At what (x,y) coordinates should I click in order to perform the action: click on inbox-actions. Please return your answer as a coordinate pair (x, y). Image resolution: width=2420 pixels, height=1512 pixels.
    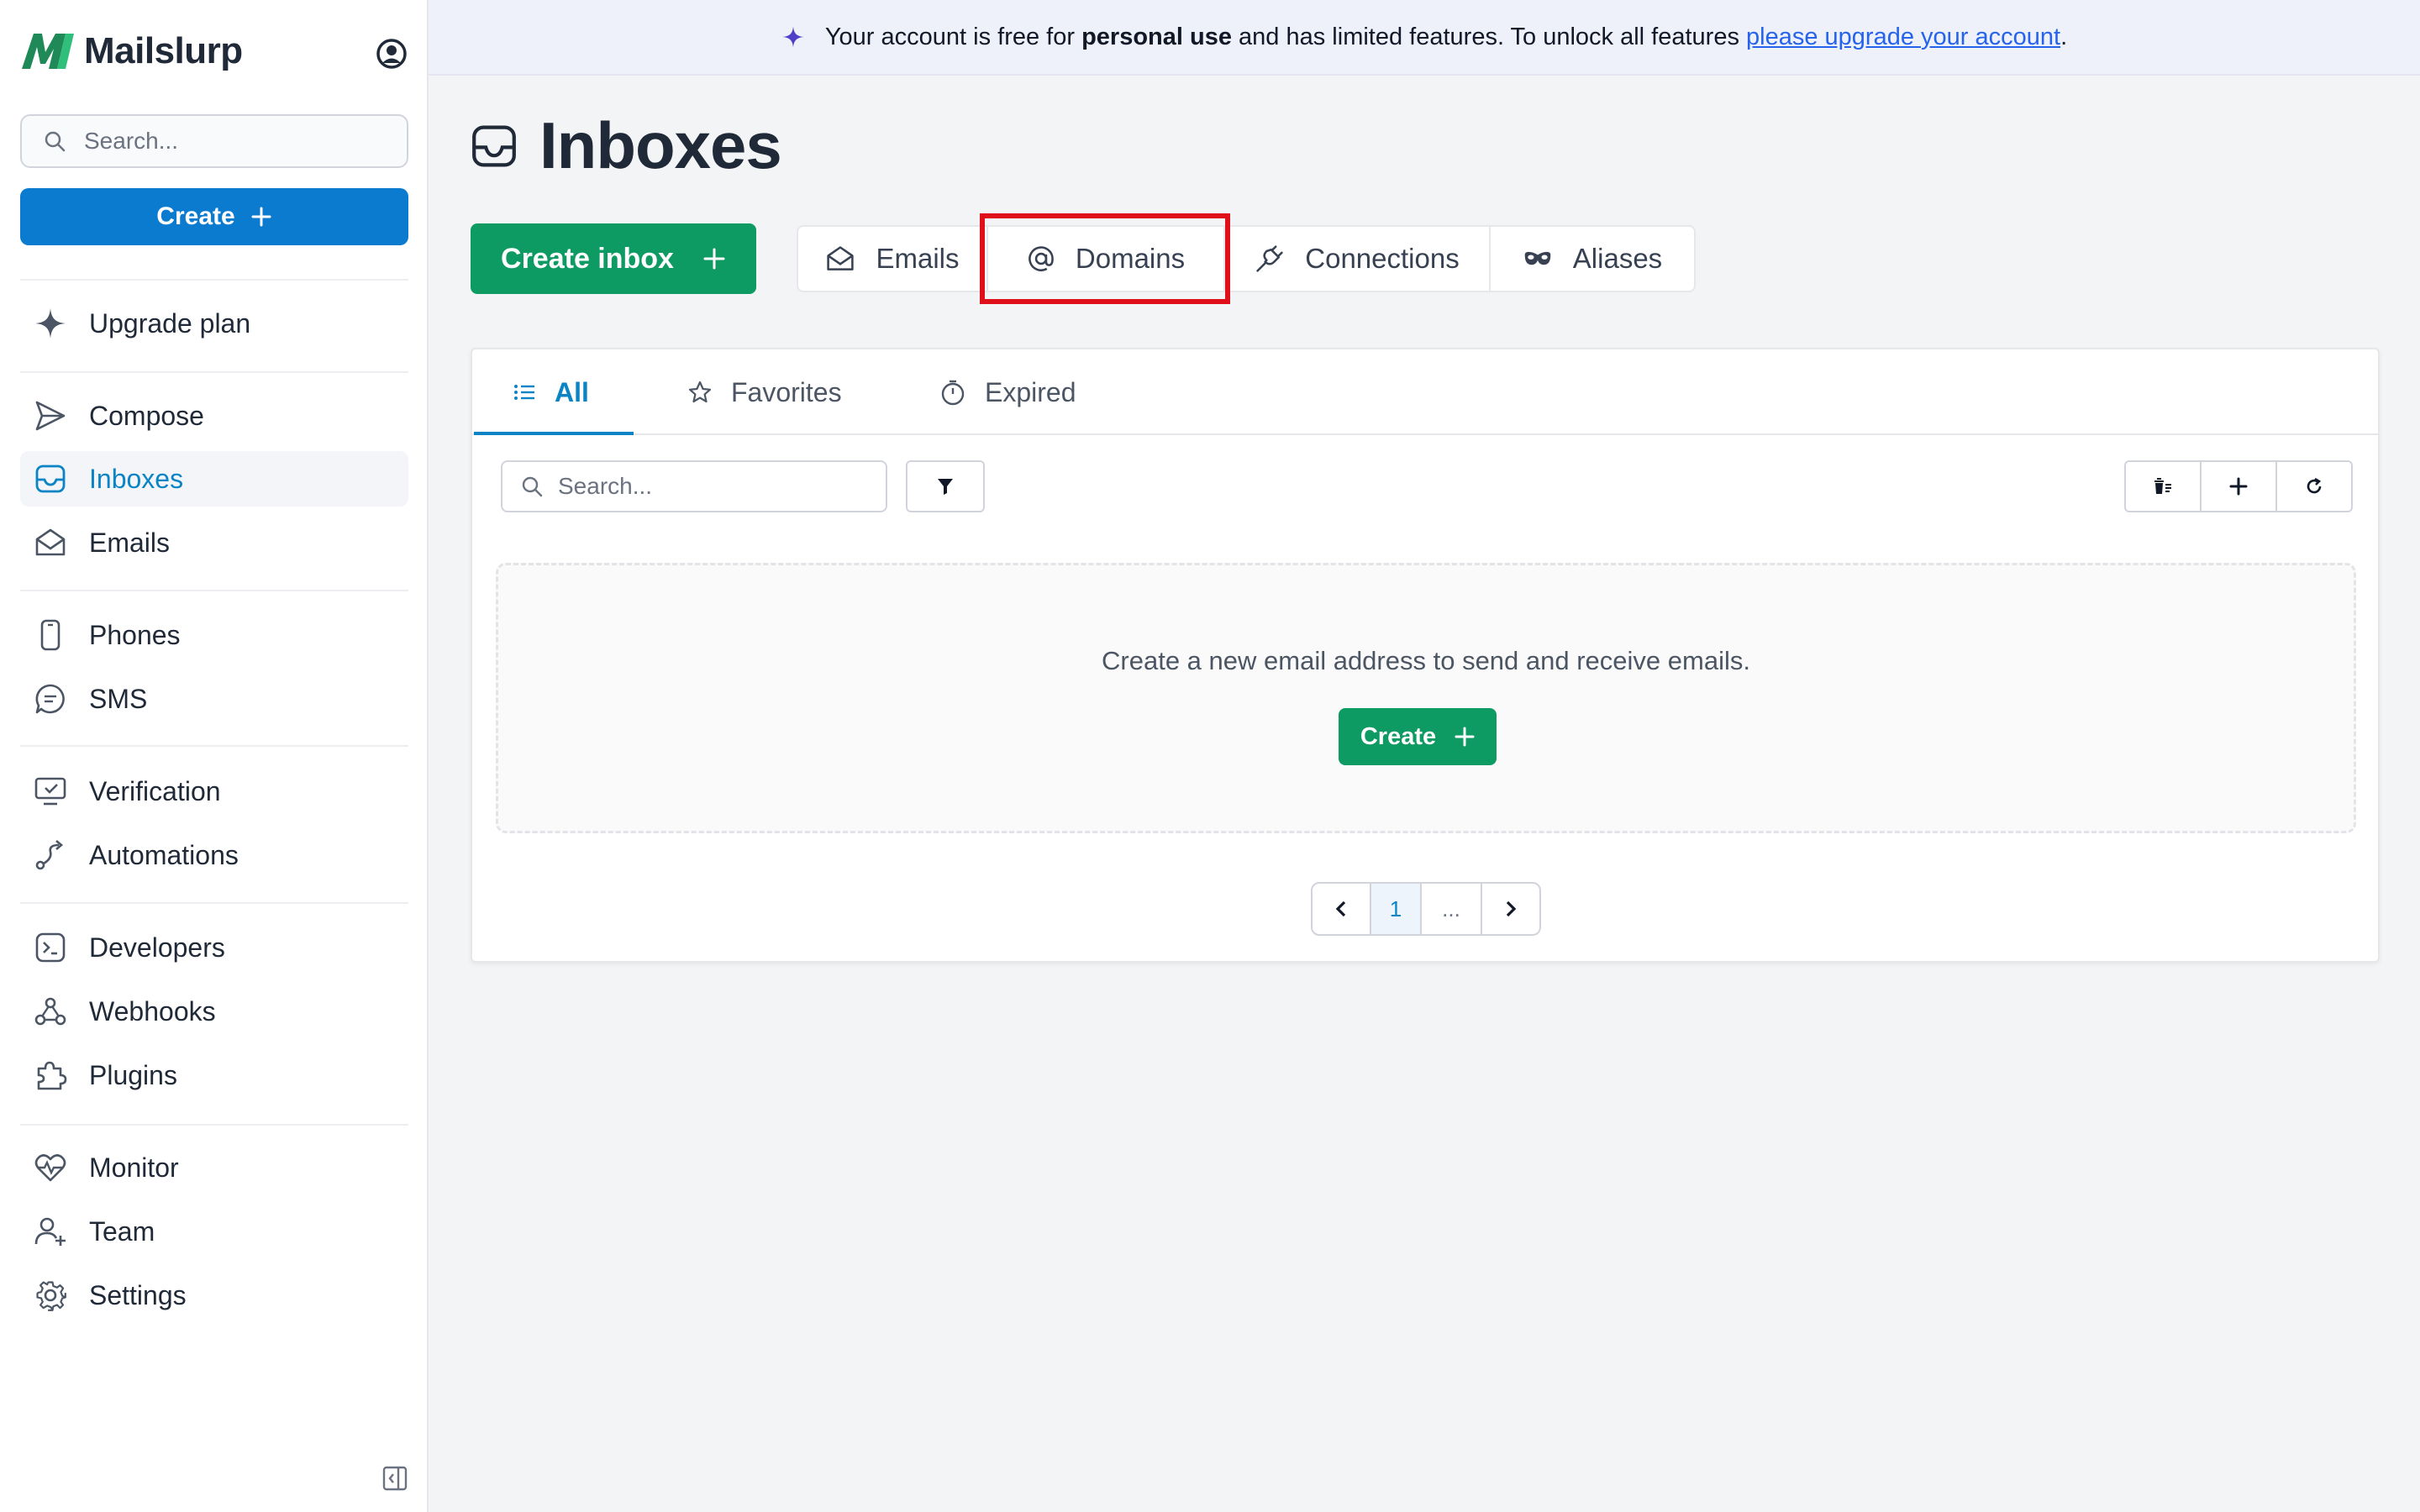
    Looking at the image, I should click on (2238, 486).